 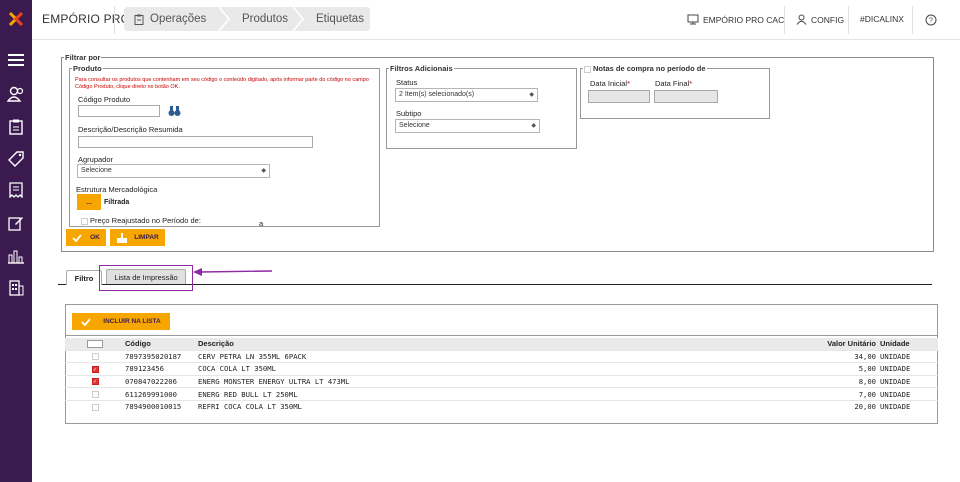 What do you see at coordinates (472, 356) in the screenshot?
I see `cell-descricao: CERV PETRA LN 355ML 6PACK` at bounding box center [472, 356].